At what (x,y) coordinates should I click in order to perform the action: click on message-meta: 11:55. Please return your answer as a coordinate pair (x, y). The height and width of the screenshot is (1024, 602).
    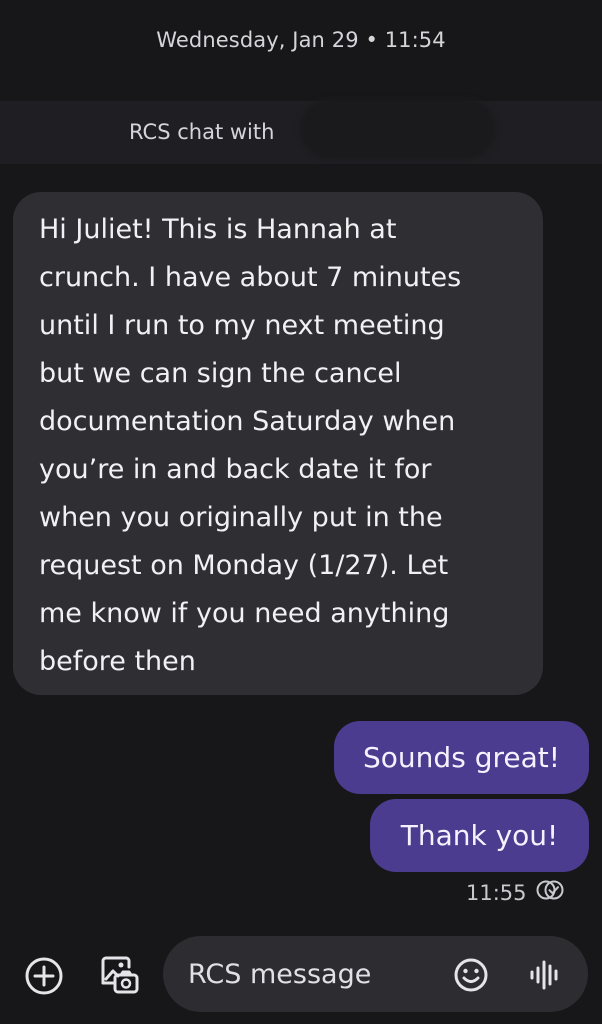
    Looking at the image, I should click on (515, 892).